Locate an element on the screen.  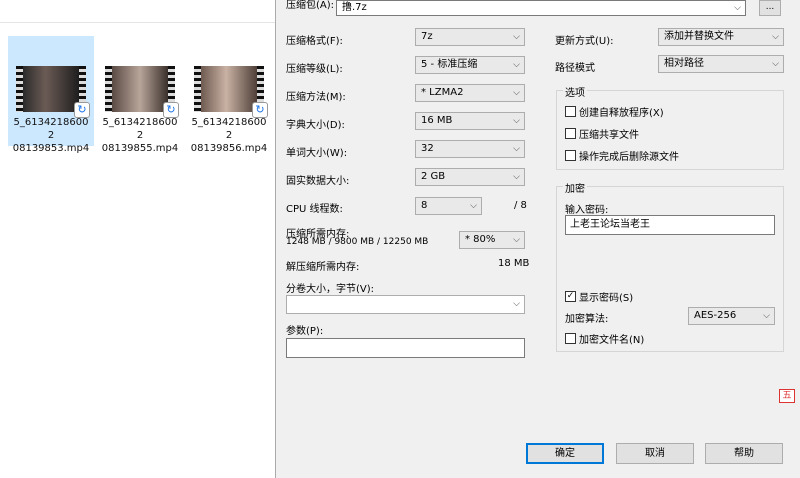
threads-select: 8 ⌵ is located at coordinates (448, 206).